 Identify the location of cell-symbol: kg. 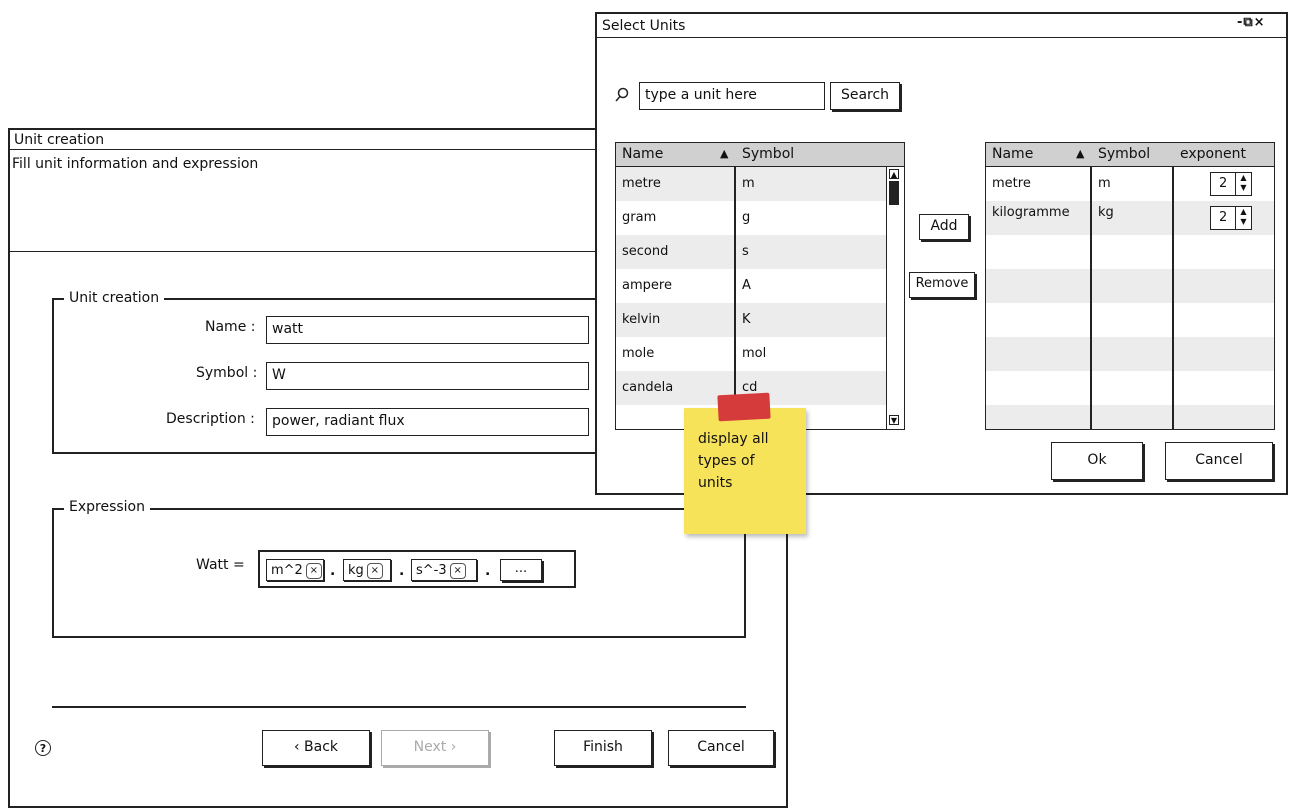
(1106, 212).